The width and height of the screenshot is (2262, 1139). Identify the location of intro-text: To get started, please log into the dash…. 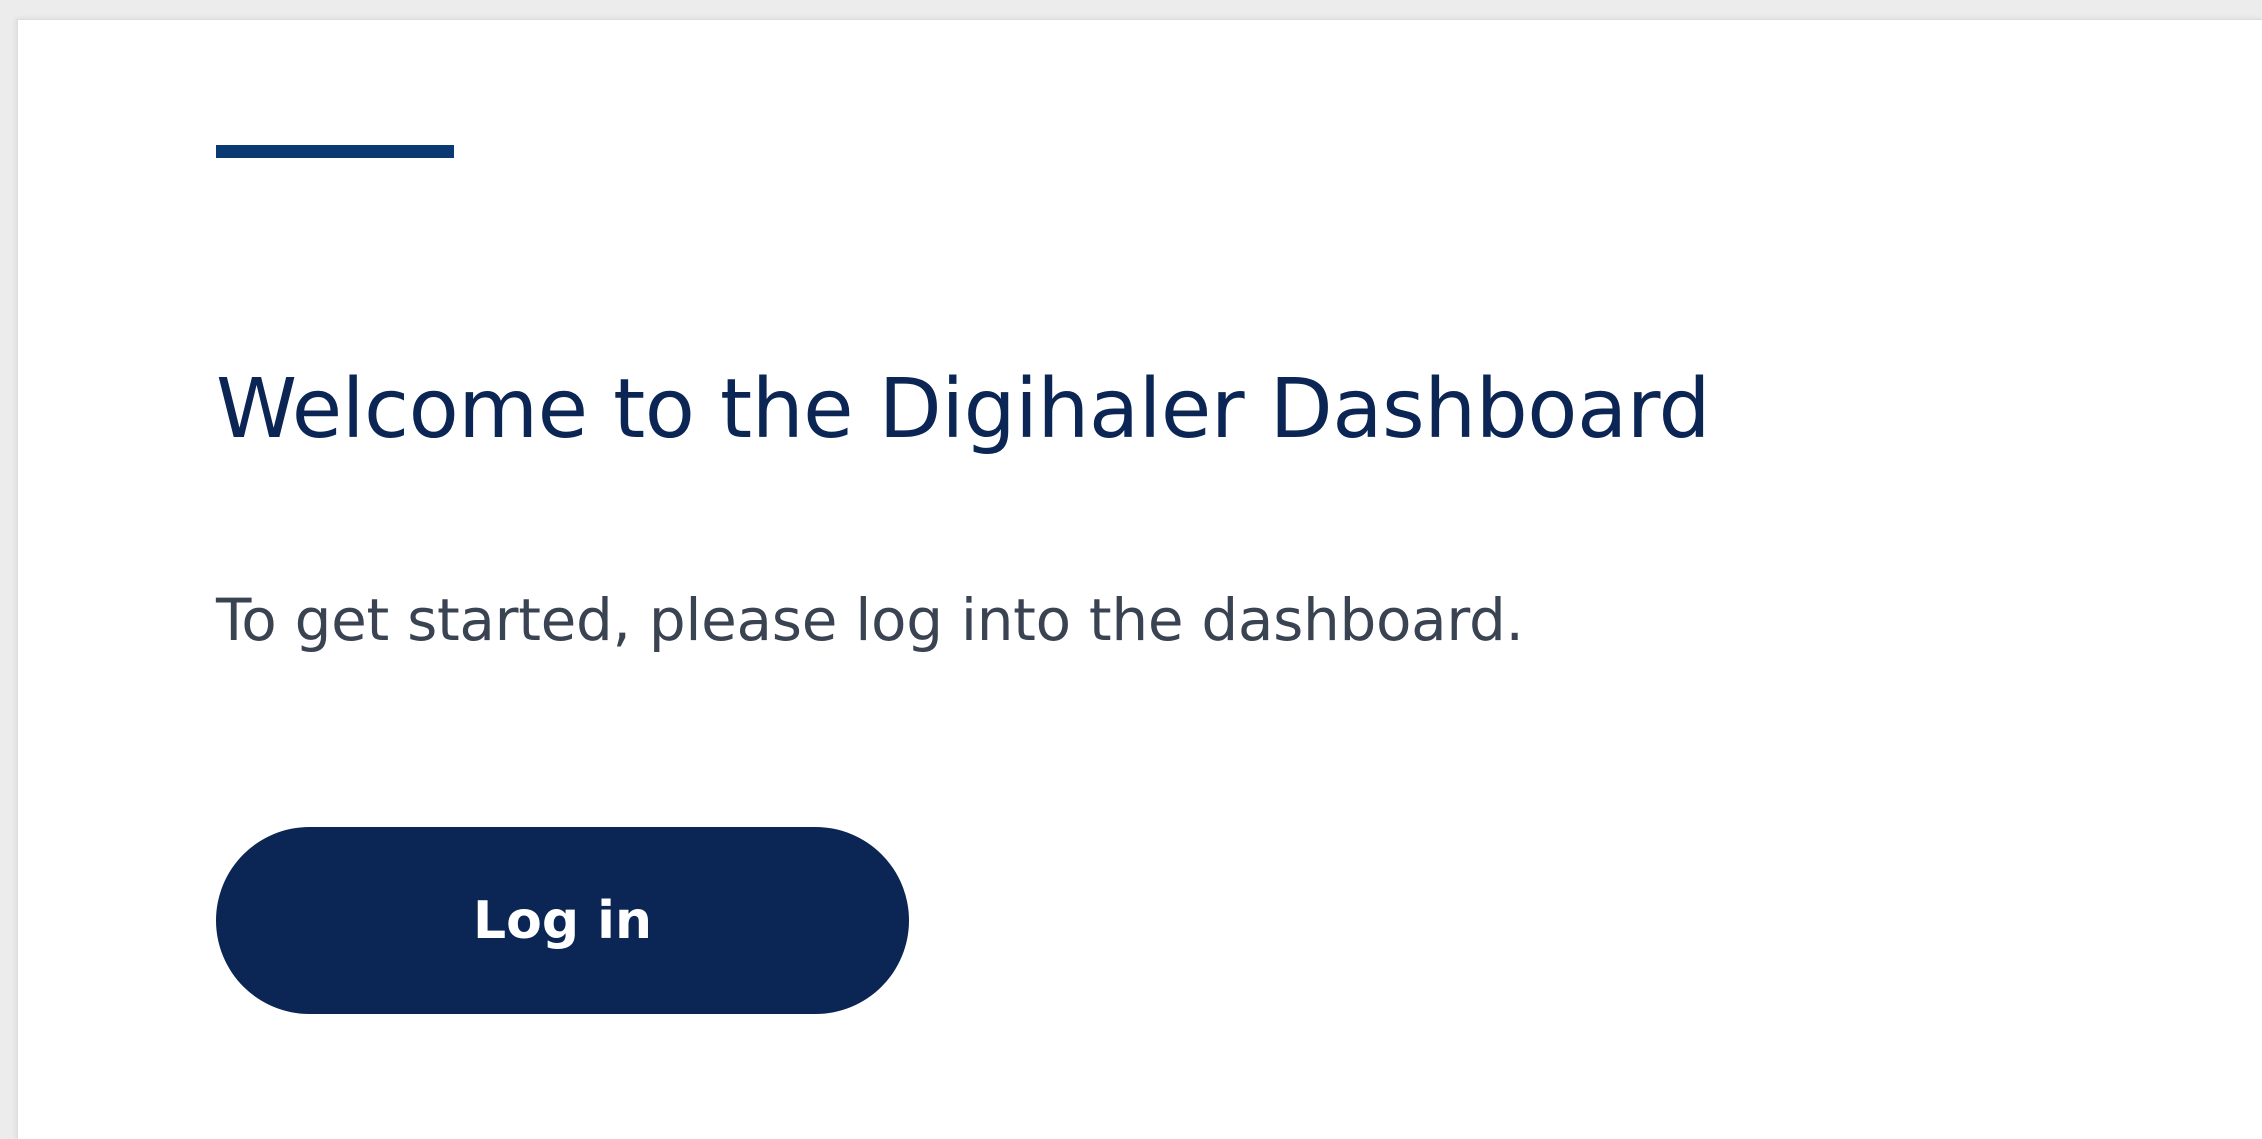
(870, 620).